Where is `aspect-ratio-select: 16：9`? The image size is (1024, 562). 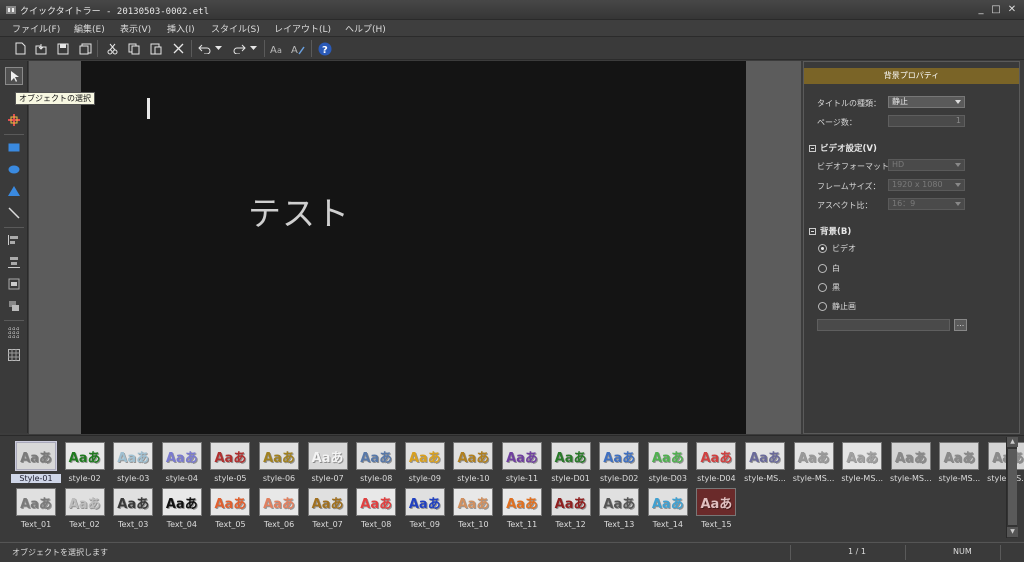
aspect-ratio-select: 16：9 is located at coordinates (926, 204).